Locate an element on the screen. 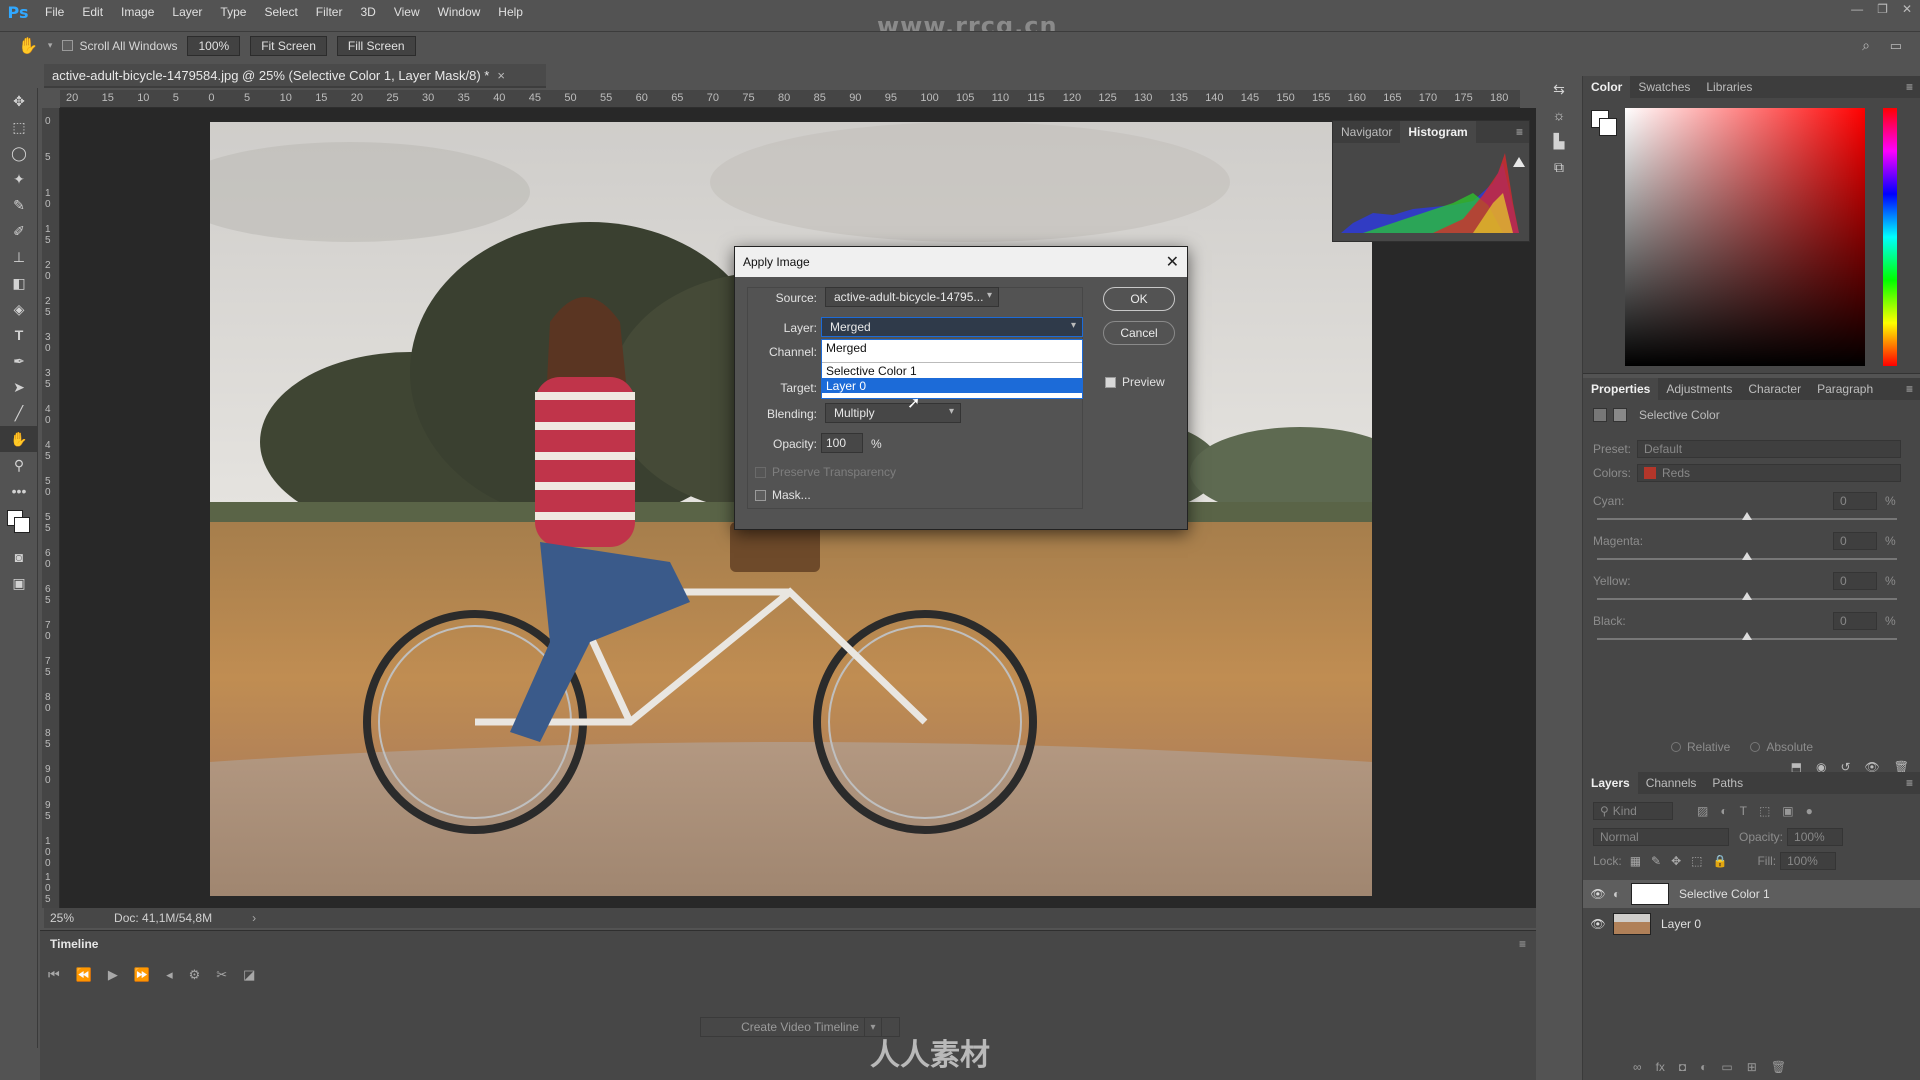 The width and height of the screenshot is (1920, 1080). eraser-tool-icon: ◧ is located at coordinates (19, 283).